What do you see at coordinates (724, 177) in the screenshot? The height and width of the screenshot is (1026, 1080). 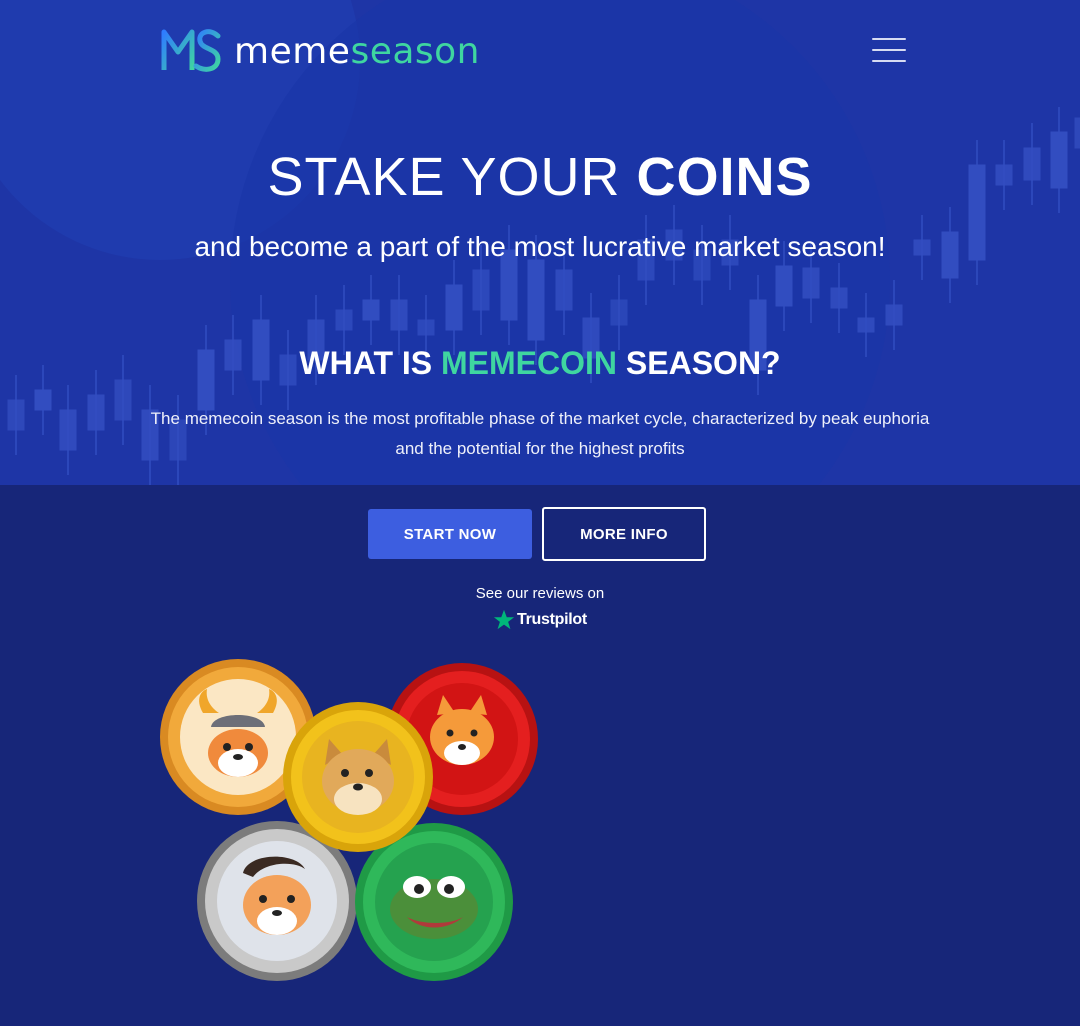 I see `headline-bold: COINS` at bounding box center [724, 177].